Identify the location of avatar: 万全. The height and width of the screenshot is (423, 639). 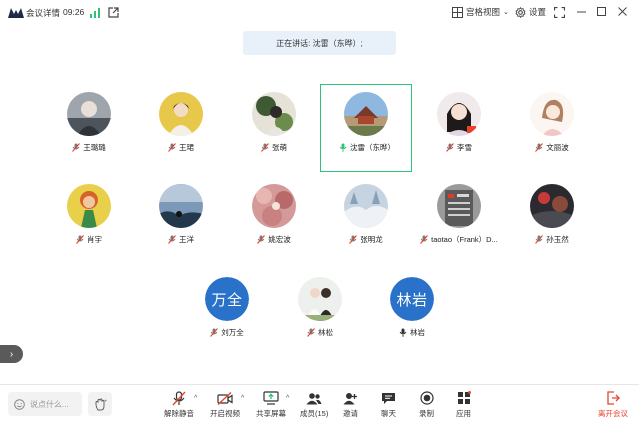
(227, 299).